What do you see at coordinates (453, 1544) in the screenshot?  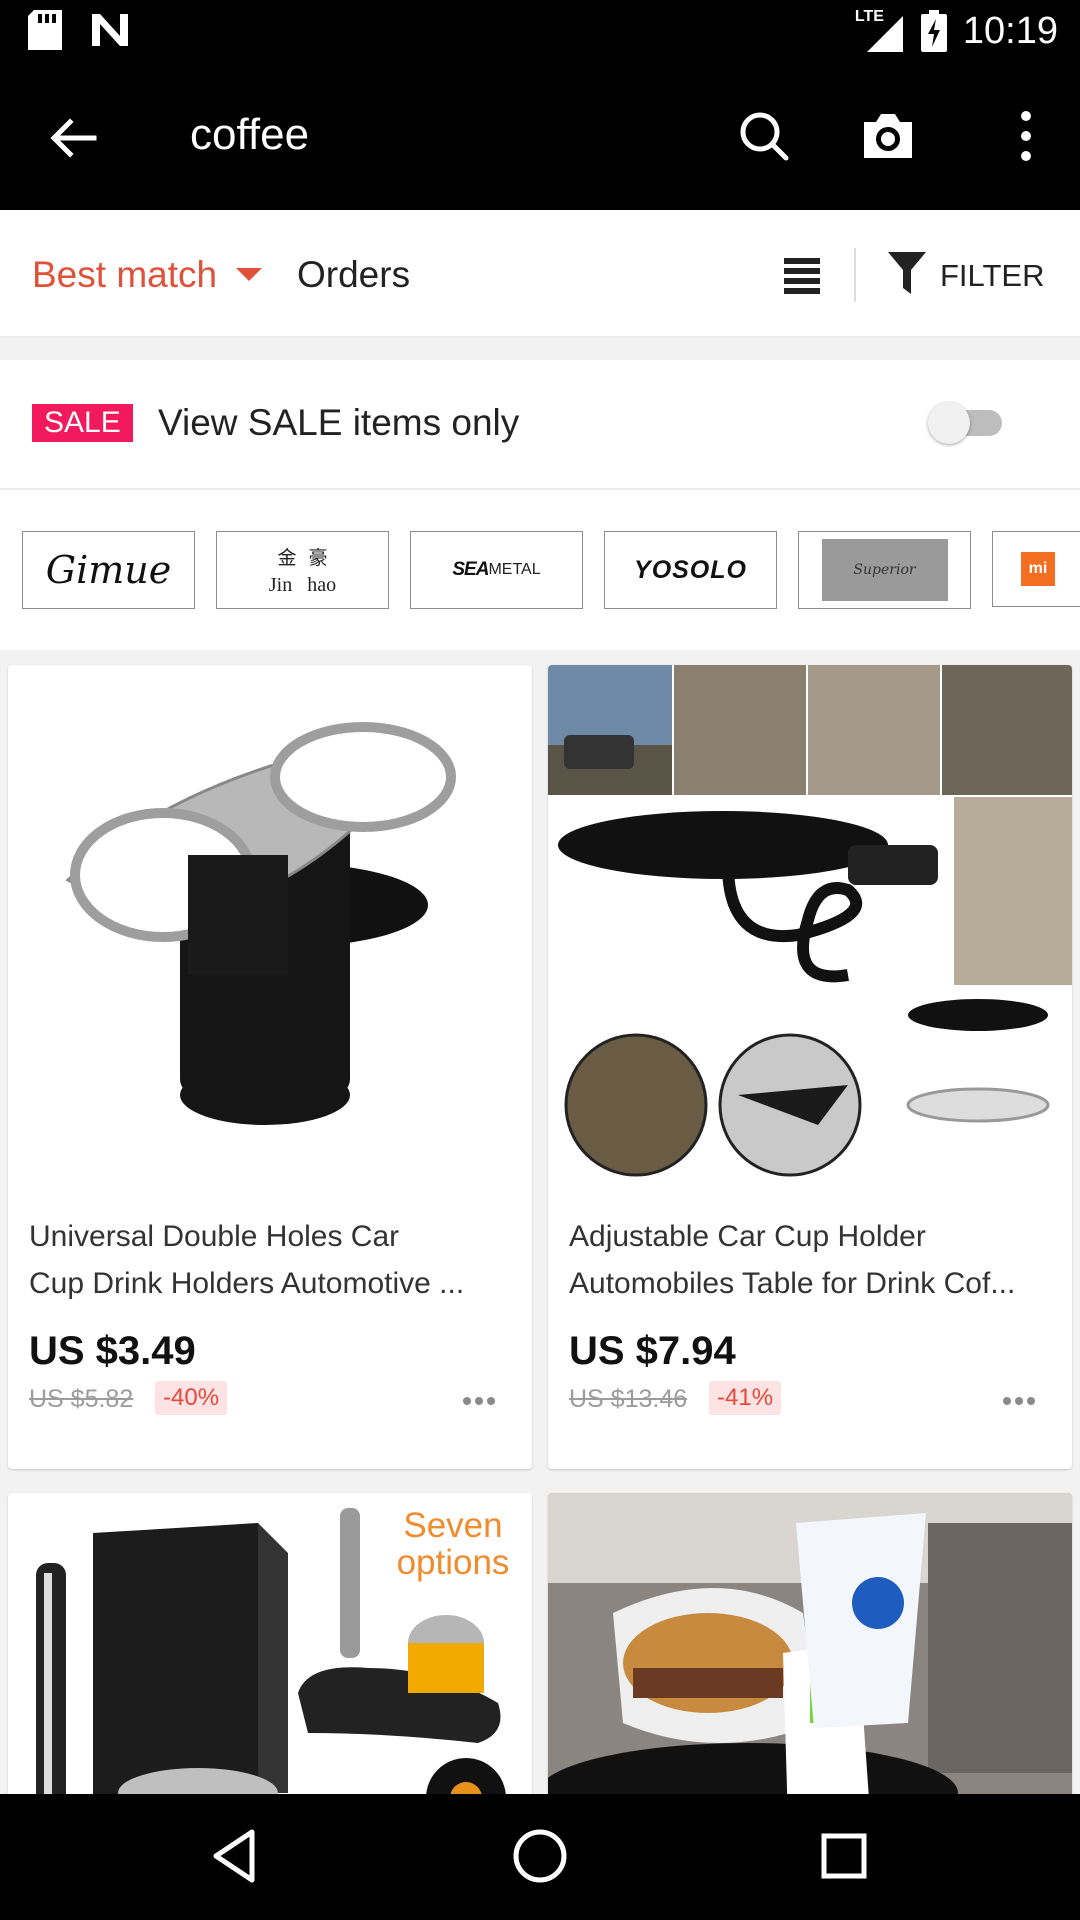 I see `product-overlay-text: Seven options` at bounding box center [453, 1544].